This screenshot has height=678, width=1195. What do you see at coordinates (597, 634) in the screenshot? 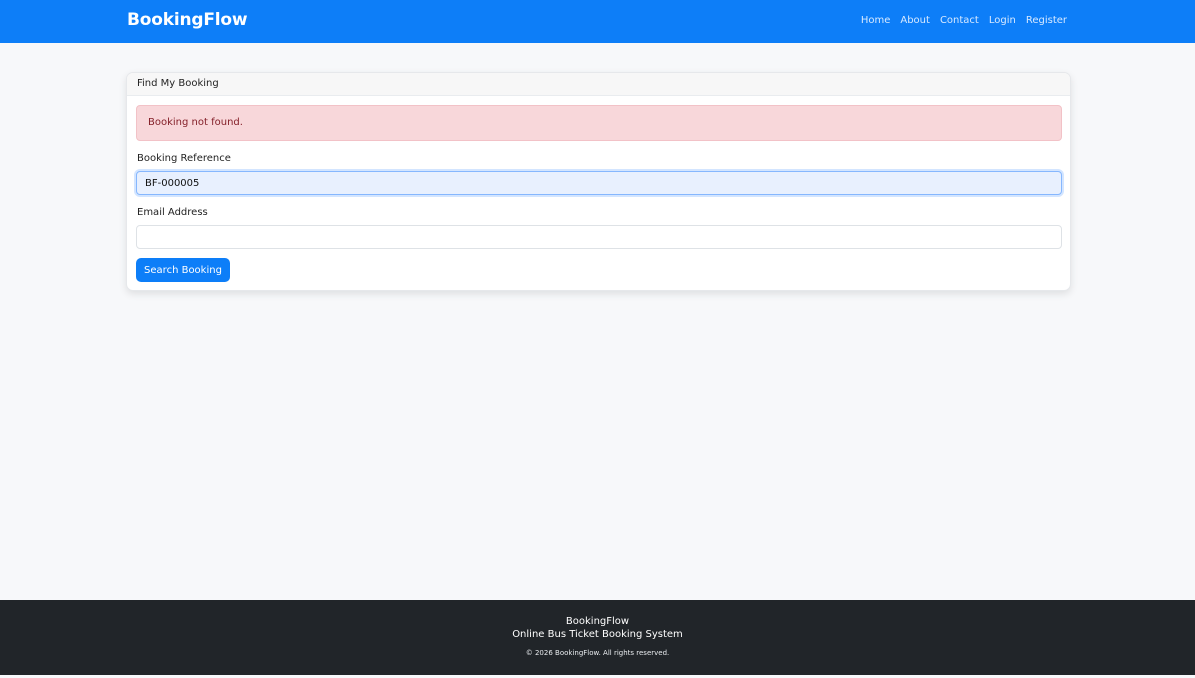
I see `footer-tagline: Online Bus Ticket Booking System` at bounding box center [597, 634].